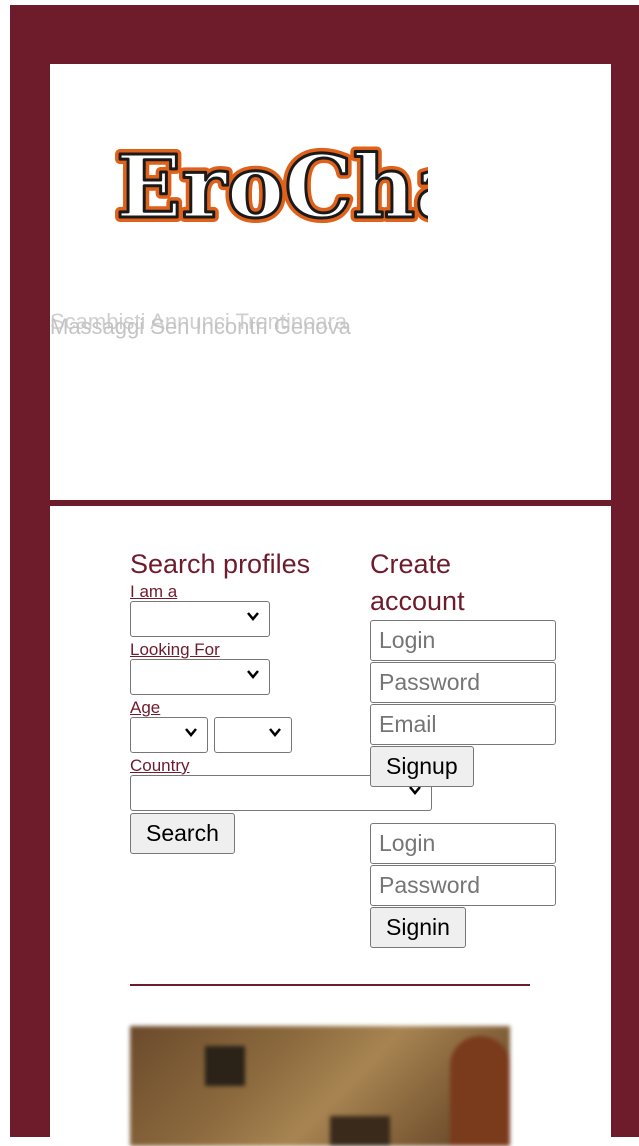  What do you see at coordinates (422, 766) in the screenshot?
I see `signup-button: Signup` at bounding box center [422, 766].